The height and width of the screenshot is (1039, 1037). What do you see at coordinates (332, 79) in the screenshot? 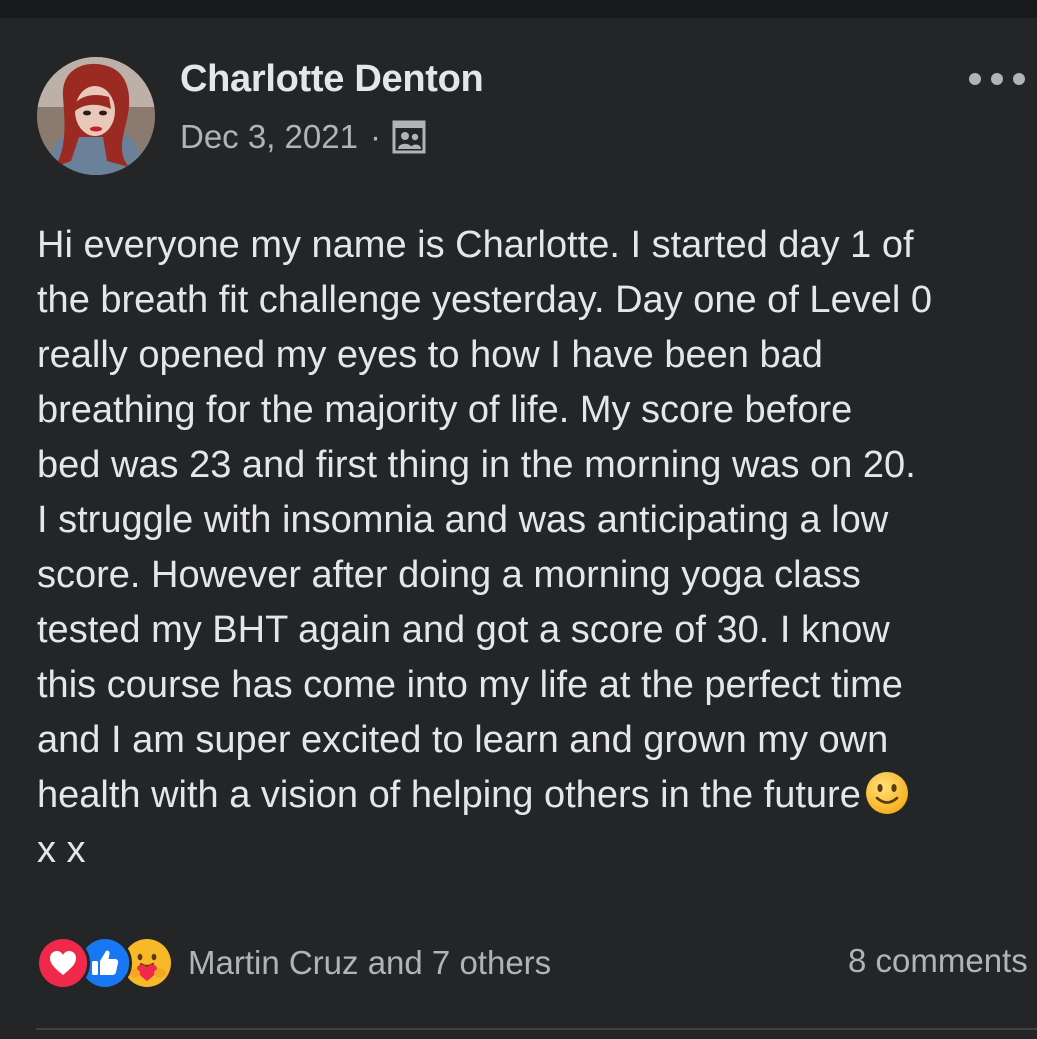
I see `author-name: Charlotte Denton` at bounding box center [332, 79].